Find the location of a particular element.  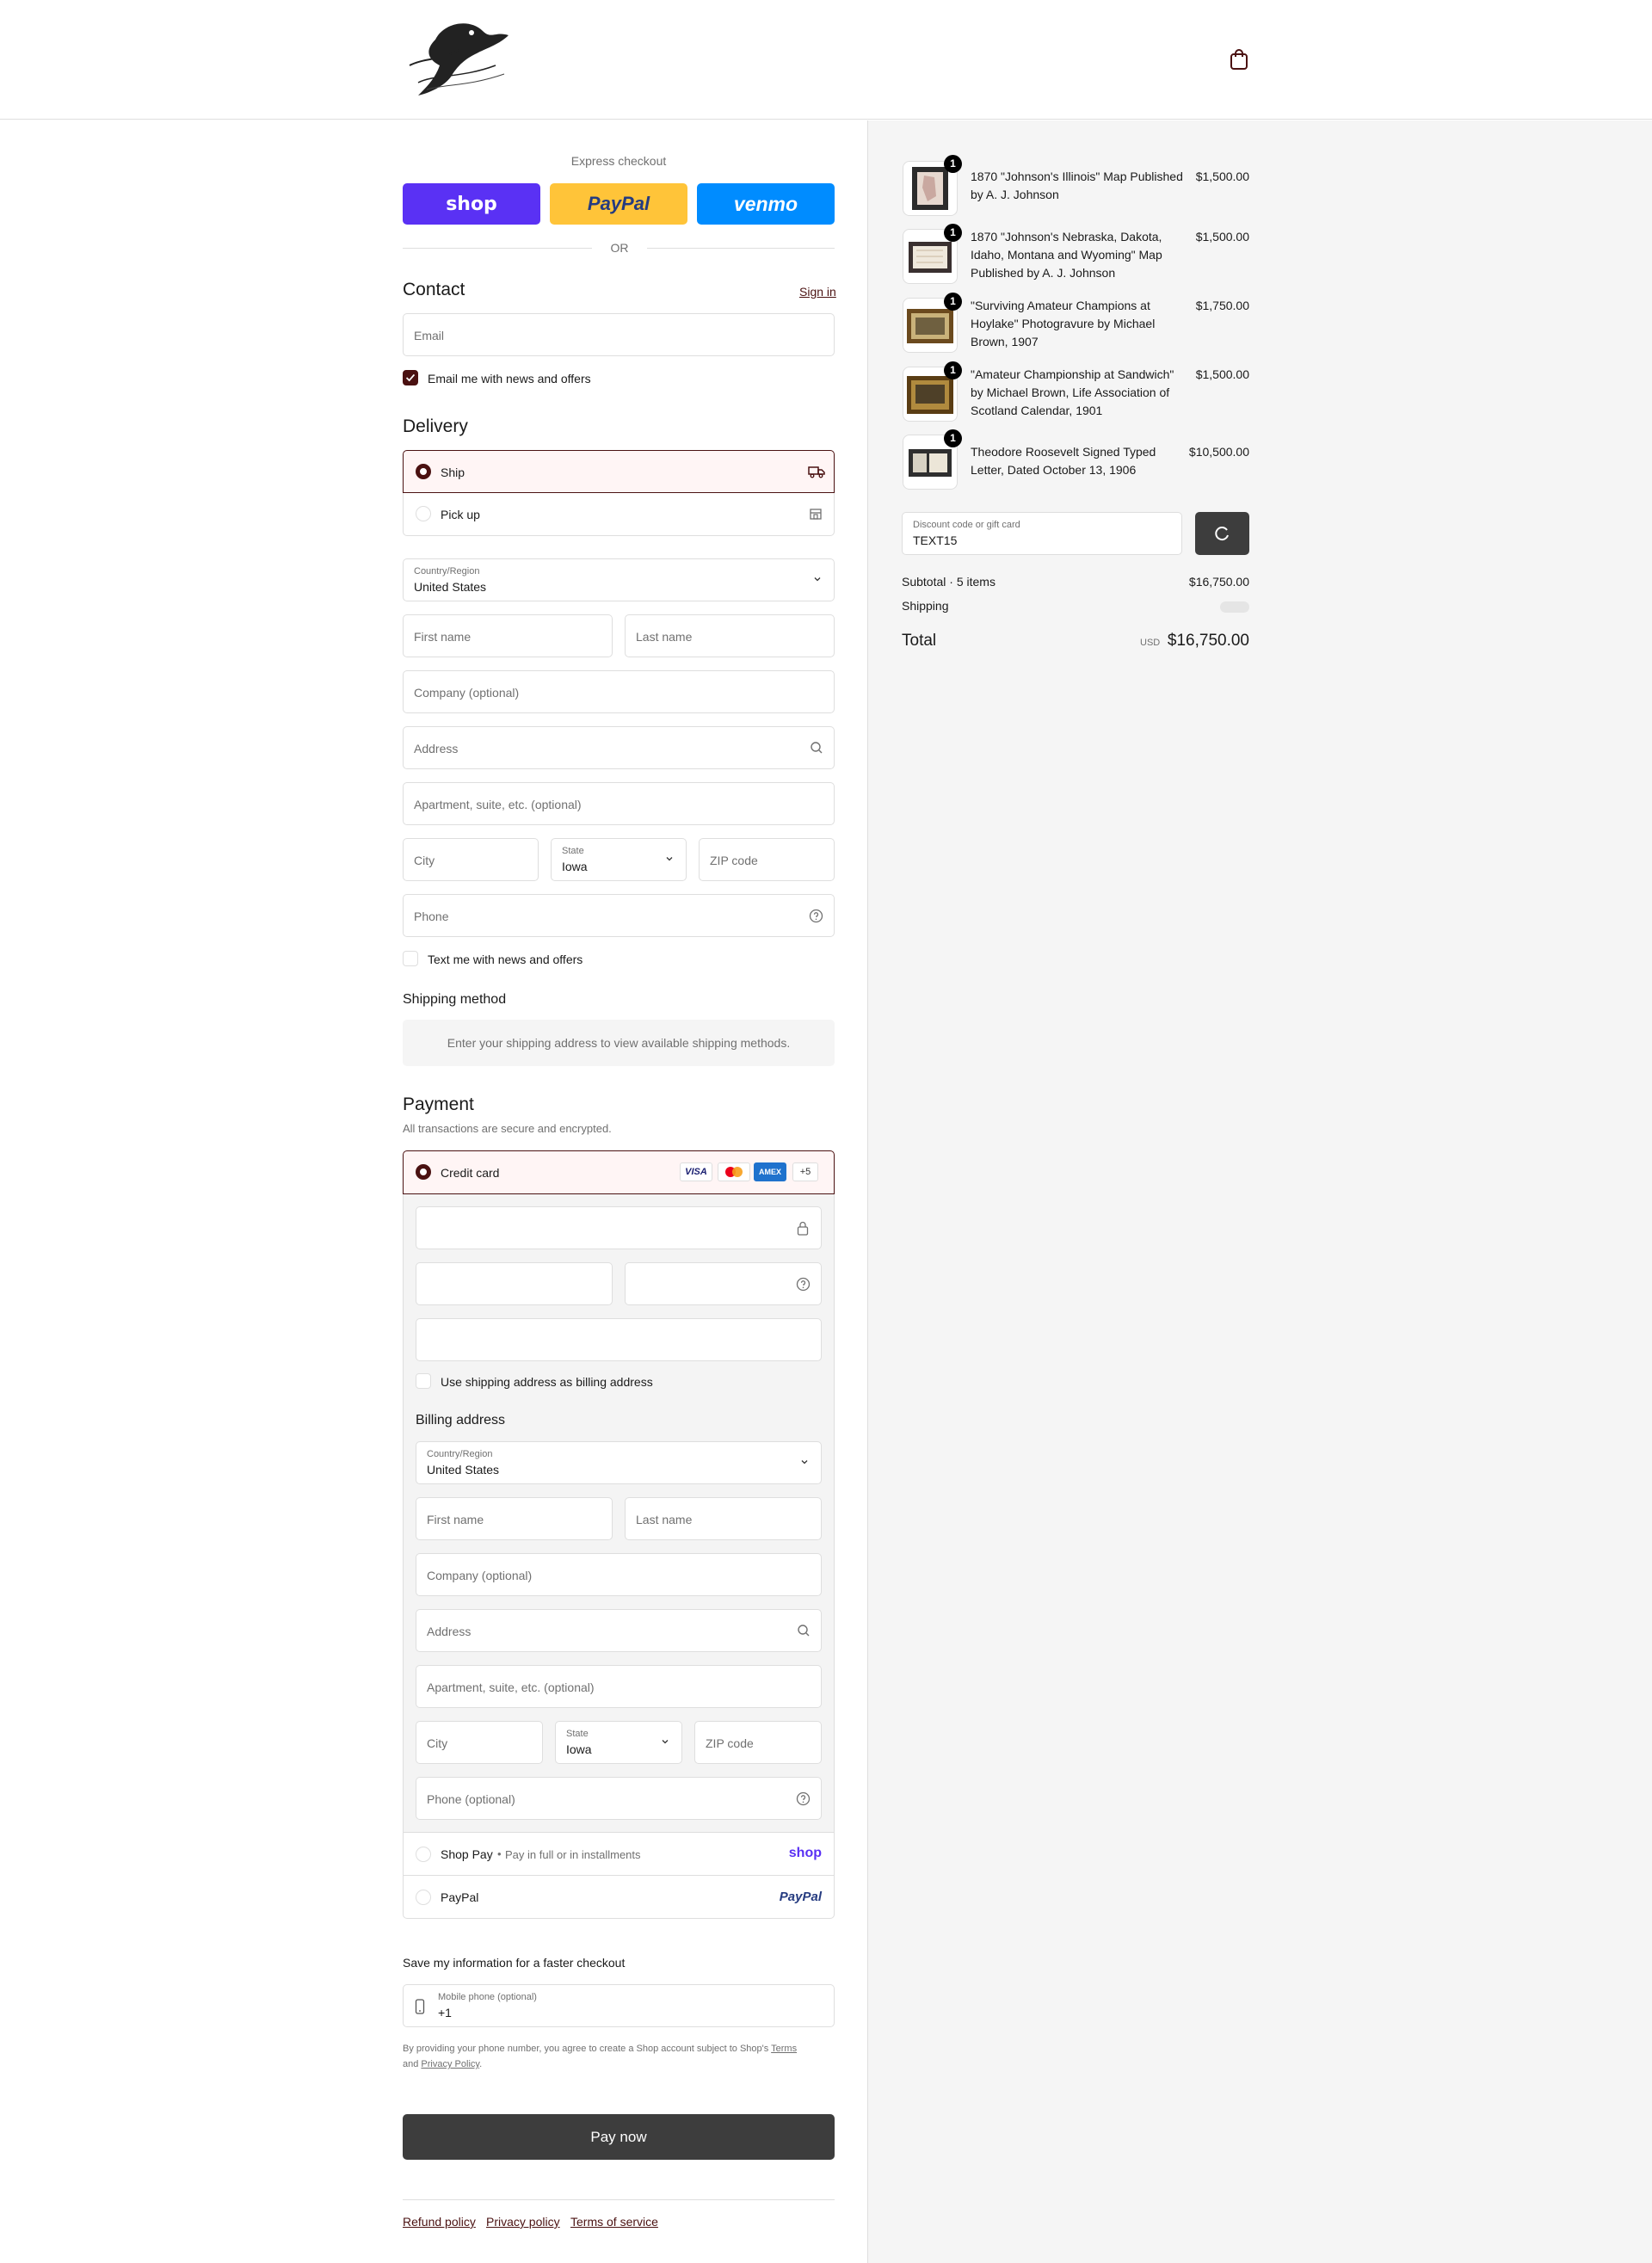

billing-country-label: Country/Region is located at coordinates (460, 1454).